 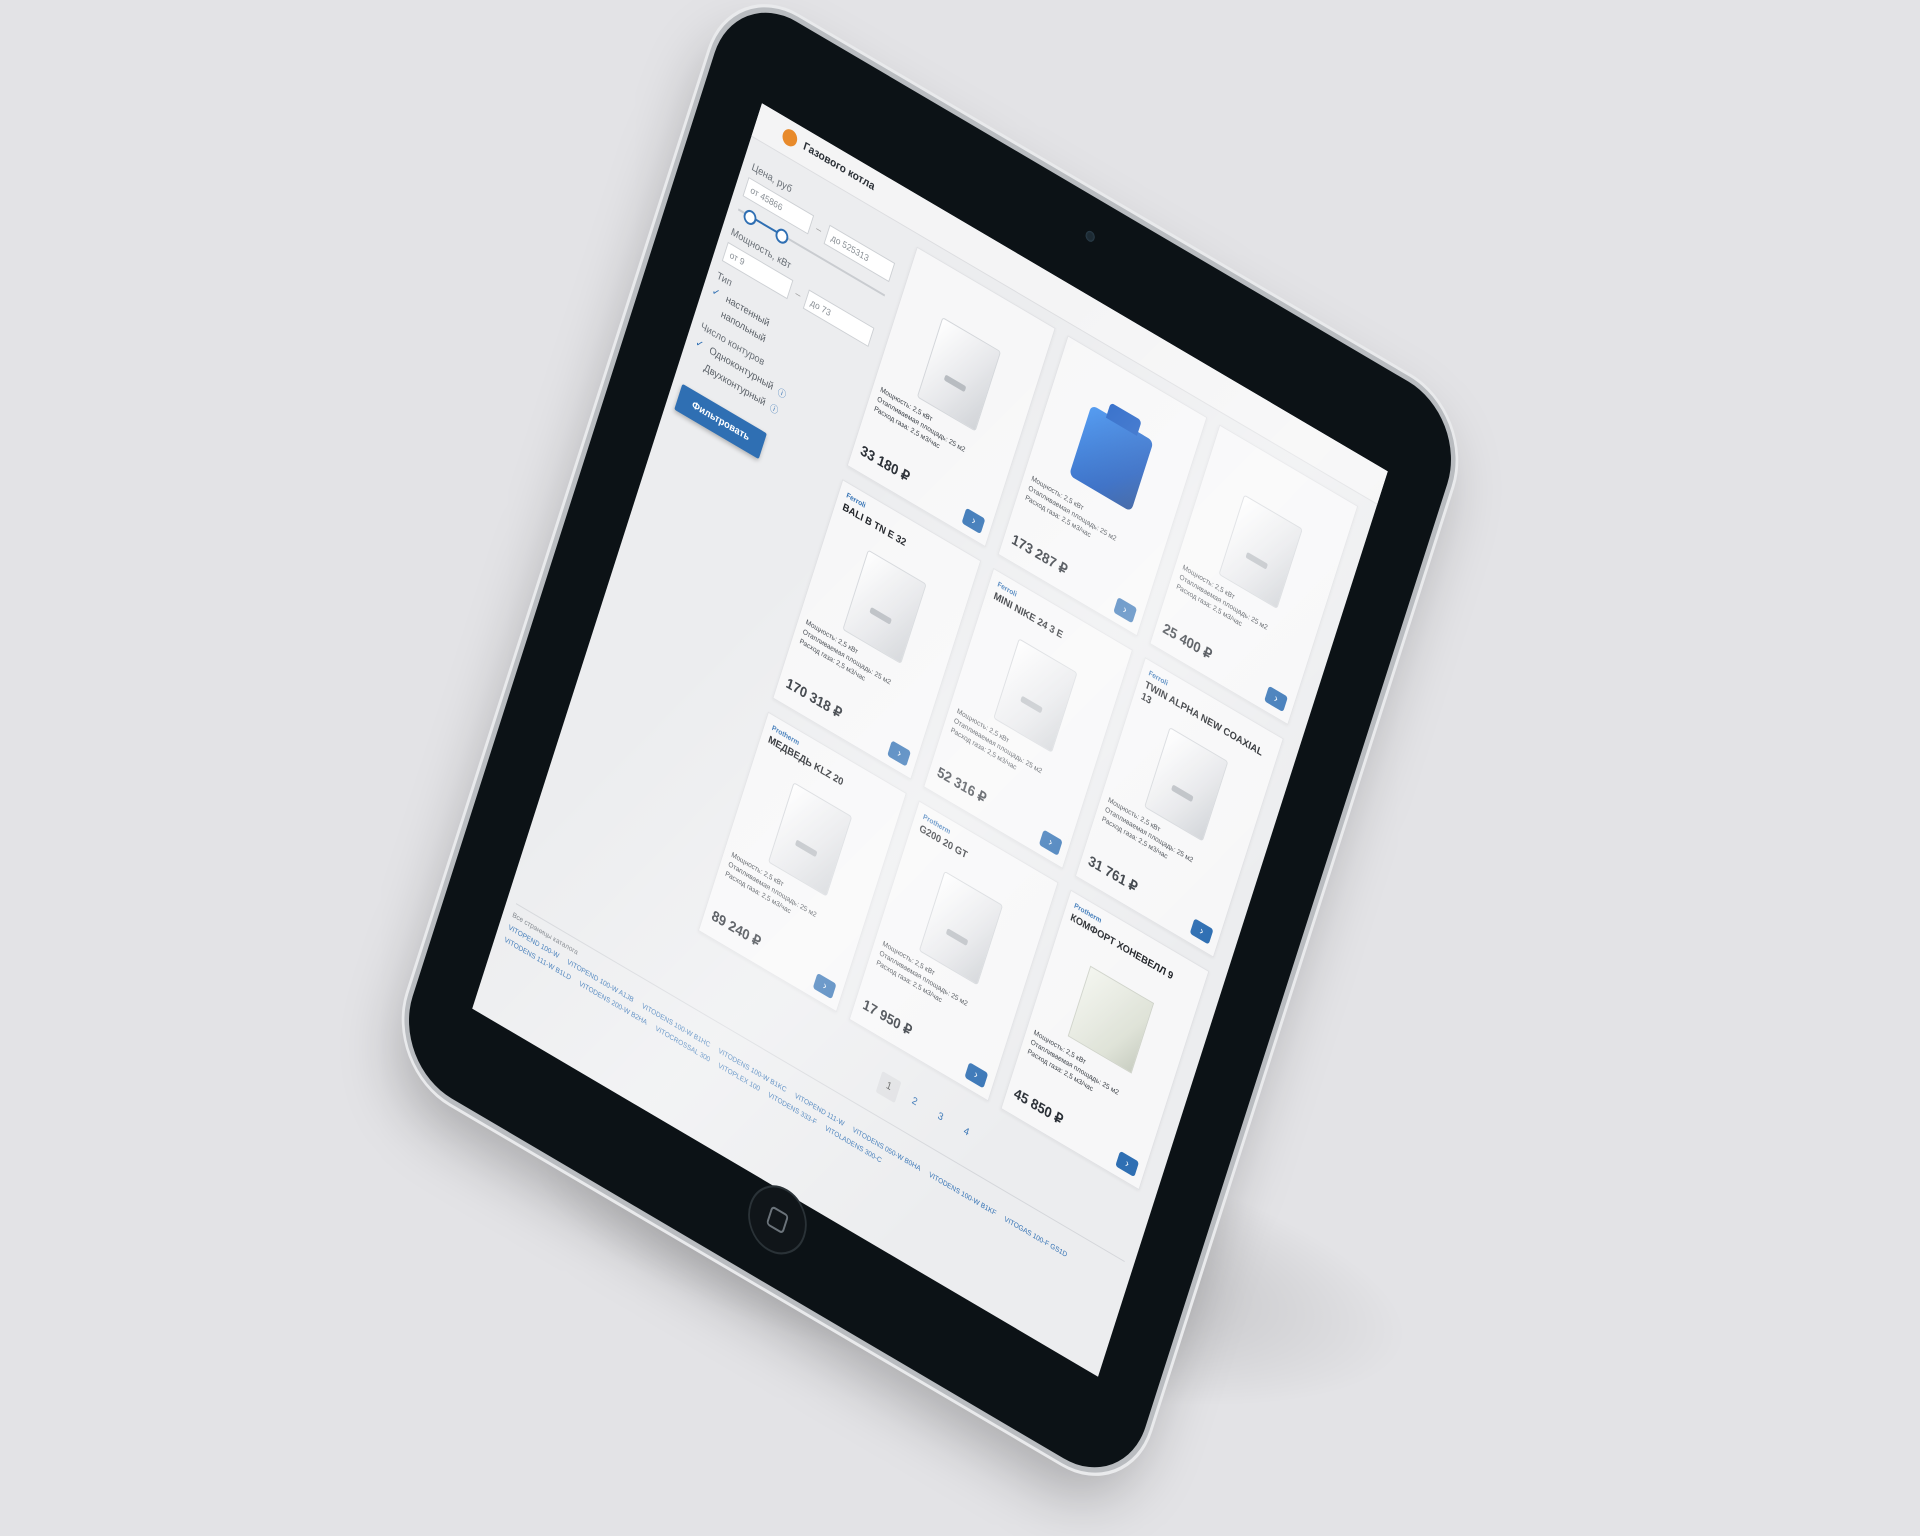 I want to click on page-link: 2, so click(x=915, y=1102).